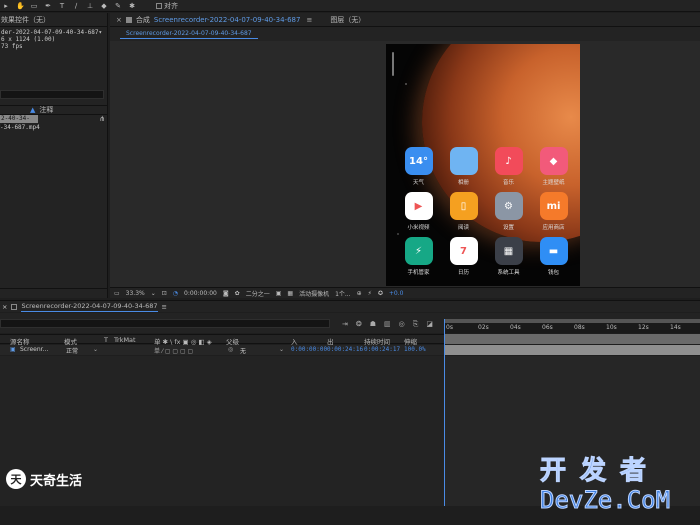 The width and height of the screenshot is (700, 525). I want to click on exposure-icon: ✪, so click(380, 293).